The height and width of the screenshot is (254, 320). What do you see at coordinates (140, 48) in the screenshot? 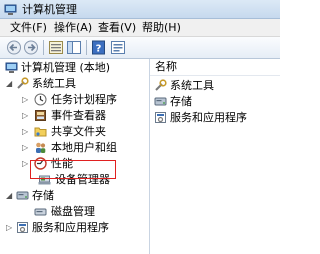
I see `toolbar: ?` at bounding box center [140, 48].